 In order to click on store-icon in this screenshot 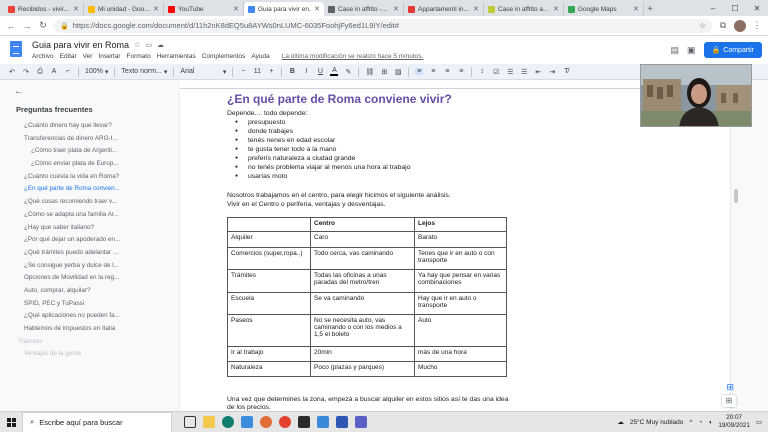, I will do `click(247, 422)`.